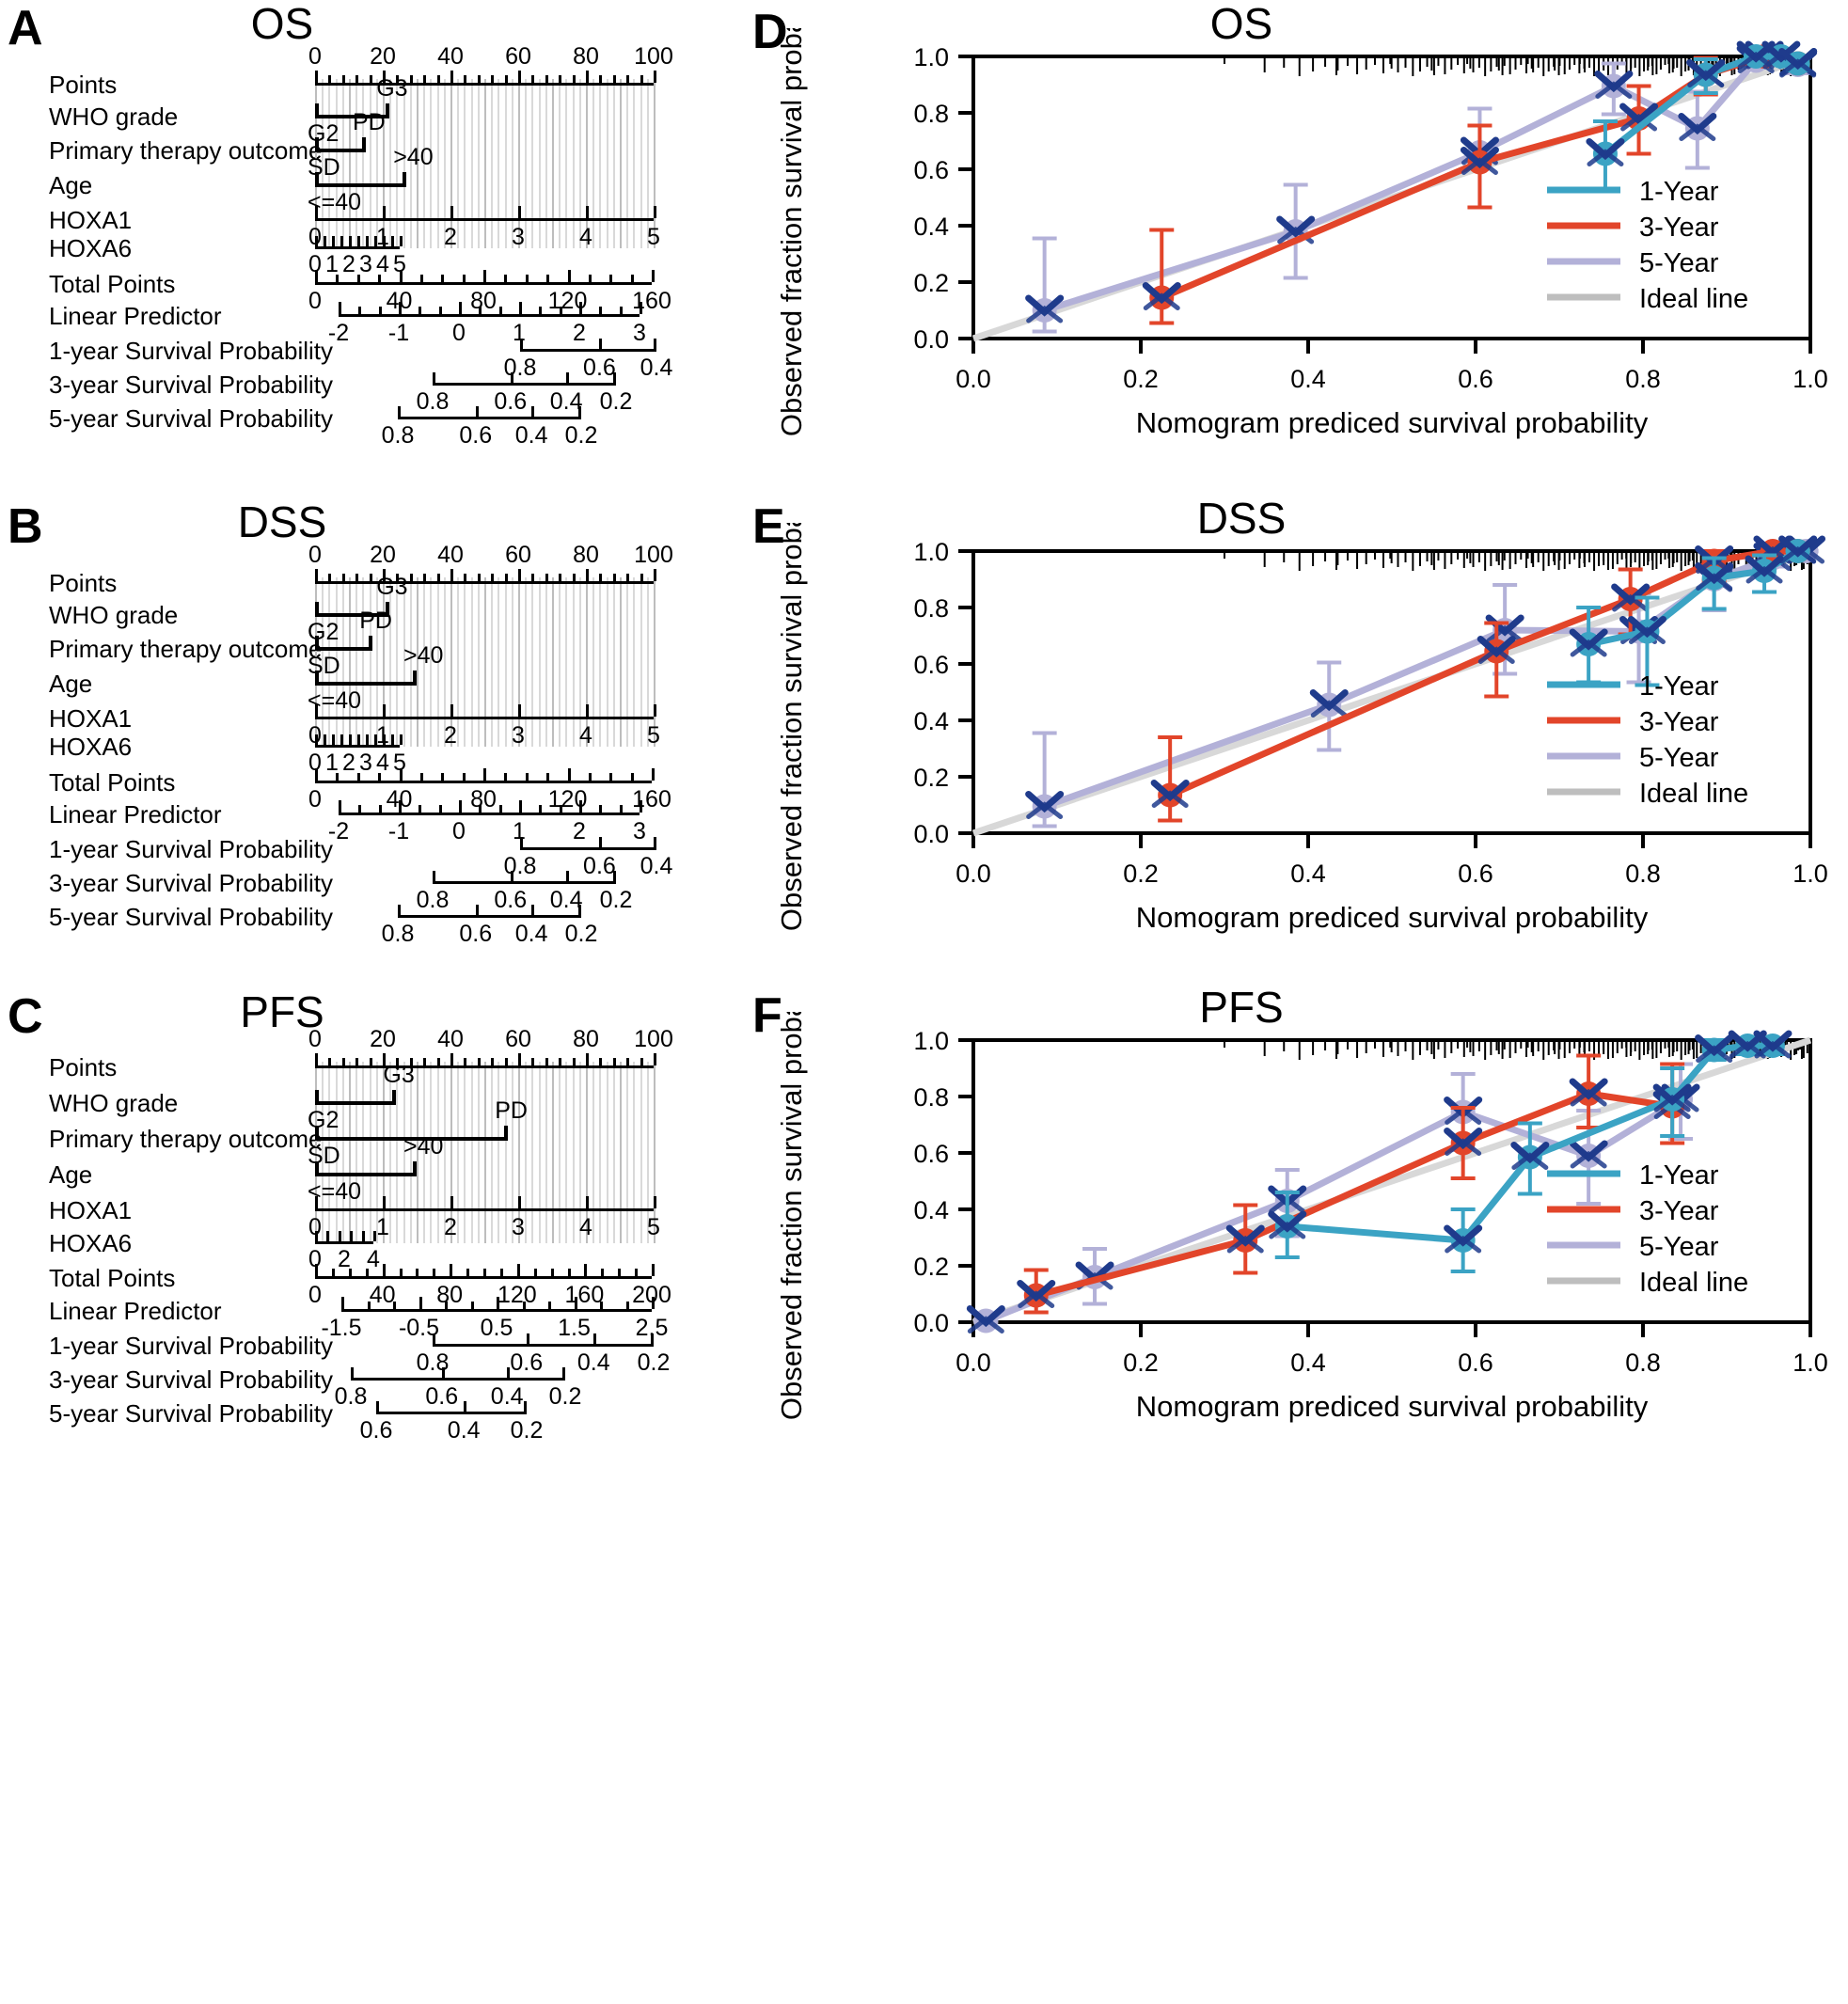 The height and width of the screenshot is (2004, 1848). I want to click on nomogram-row-label: 3-year Survival Probability, so click(191, 385).